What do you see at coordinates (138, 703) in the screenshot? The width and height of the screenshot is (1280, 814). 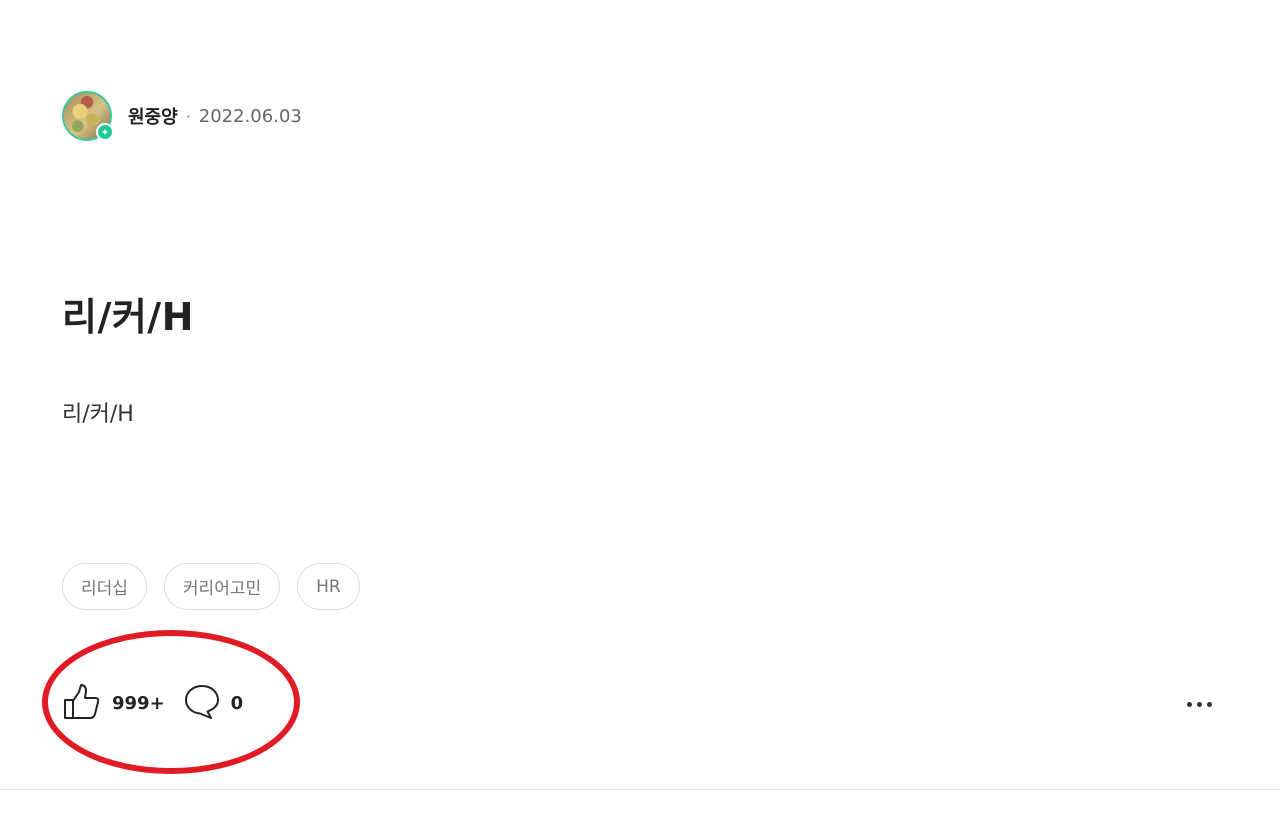 I see `like-count: 999+` at bounding box center [138, 703].